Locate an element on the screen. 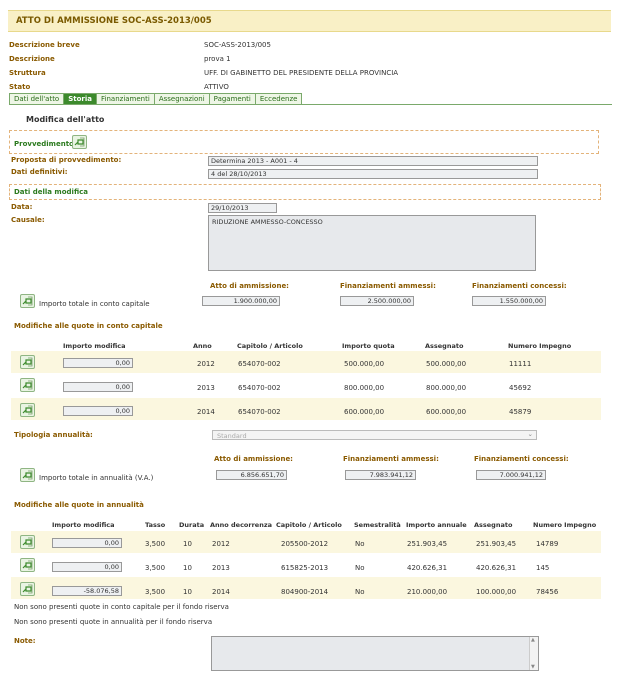  info-label-stato: Stato is located at coordinates (20, 87).